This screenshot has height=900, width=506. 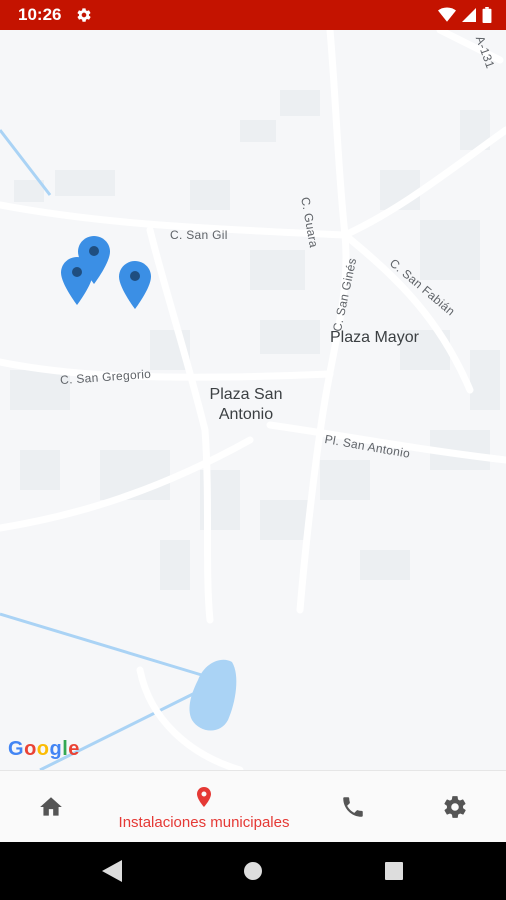 I want to click on place-plaza-san-antonio-line1: Plaza San, so click(x=246, y=394).